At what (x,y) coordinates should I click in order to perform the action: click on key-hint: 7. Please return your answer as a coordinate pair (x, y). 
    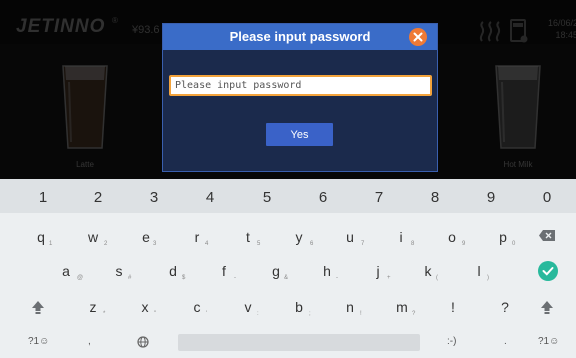
    Looking at the image, I should click on (363, 244).